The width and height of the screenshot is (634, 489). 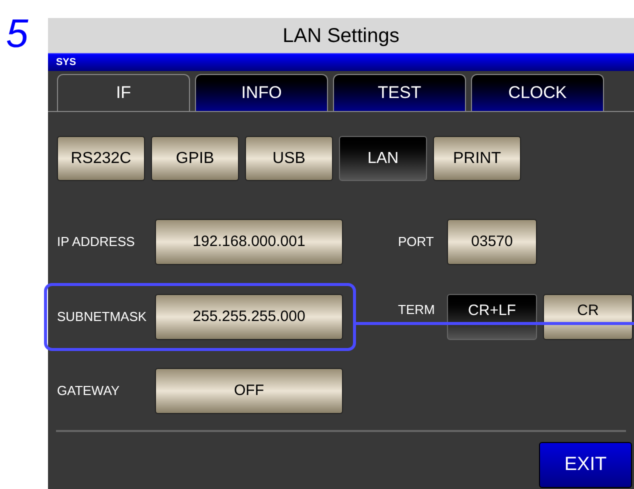 What do you see at coordinates (249, 391) in the screenshot?
I see `gateway-field: OFF` at bounding box center [249, 391].